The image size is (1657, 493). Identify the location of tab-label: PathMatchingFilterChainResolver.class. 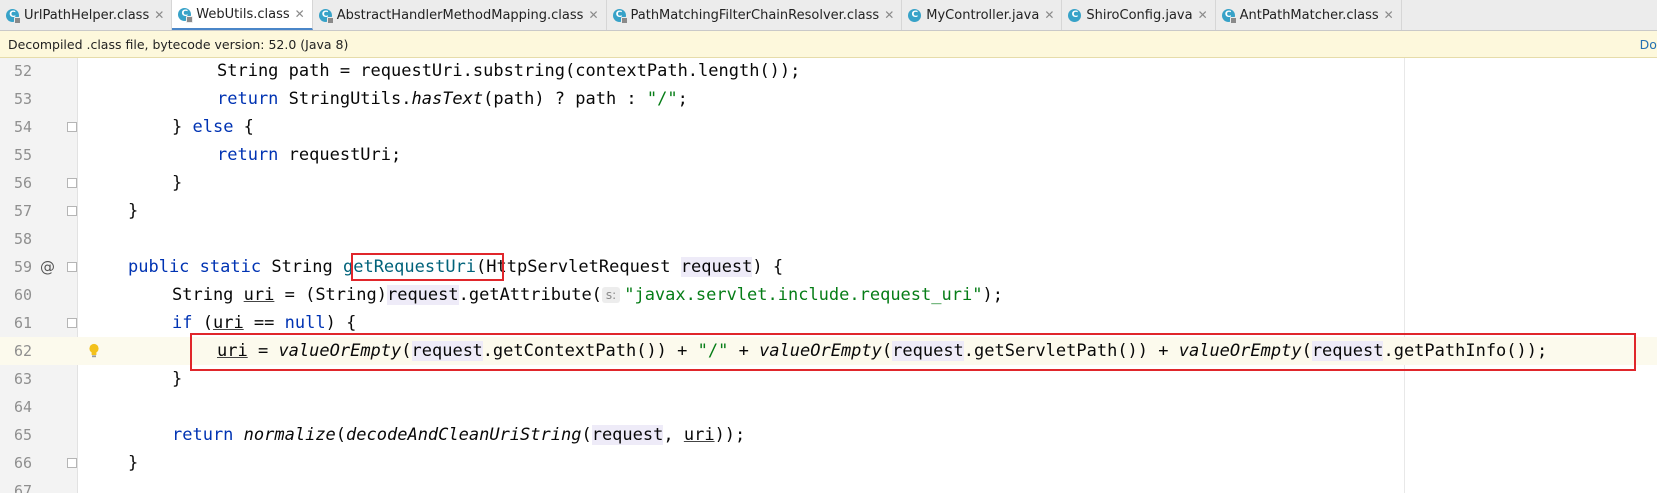
(755, 15).